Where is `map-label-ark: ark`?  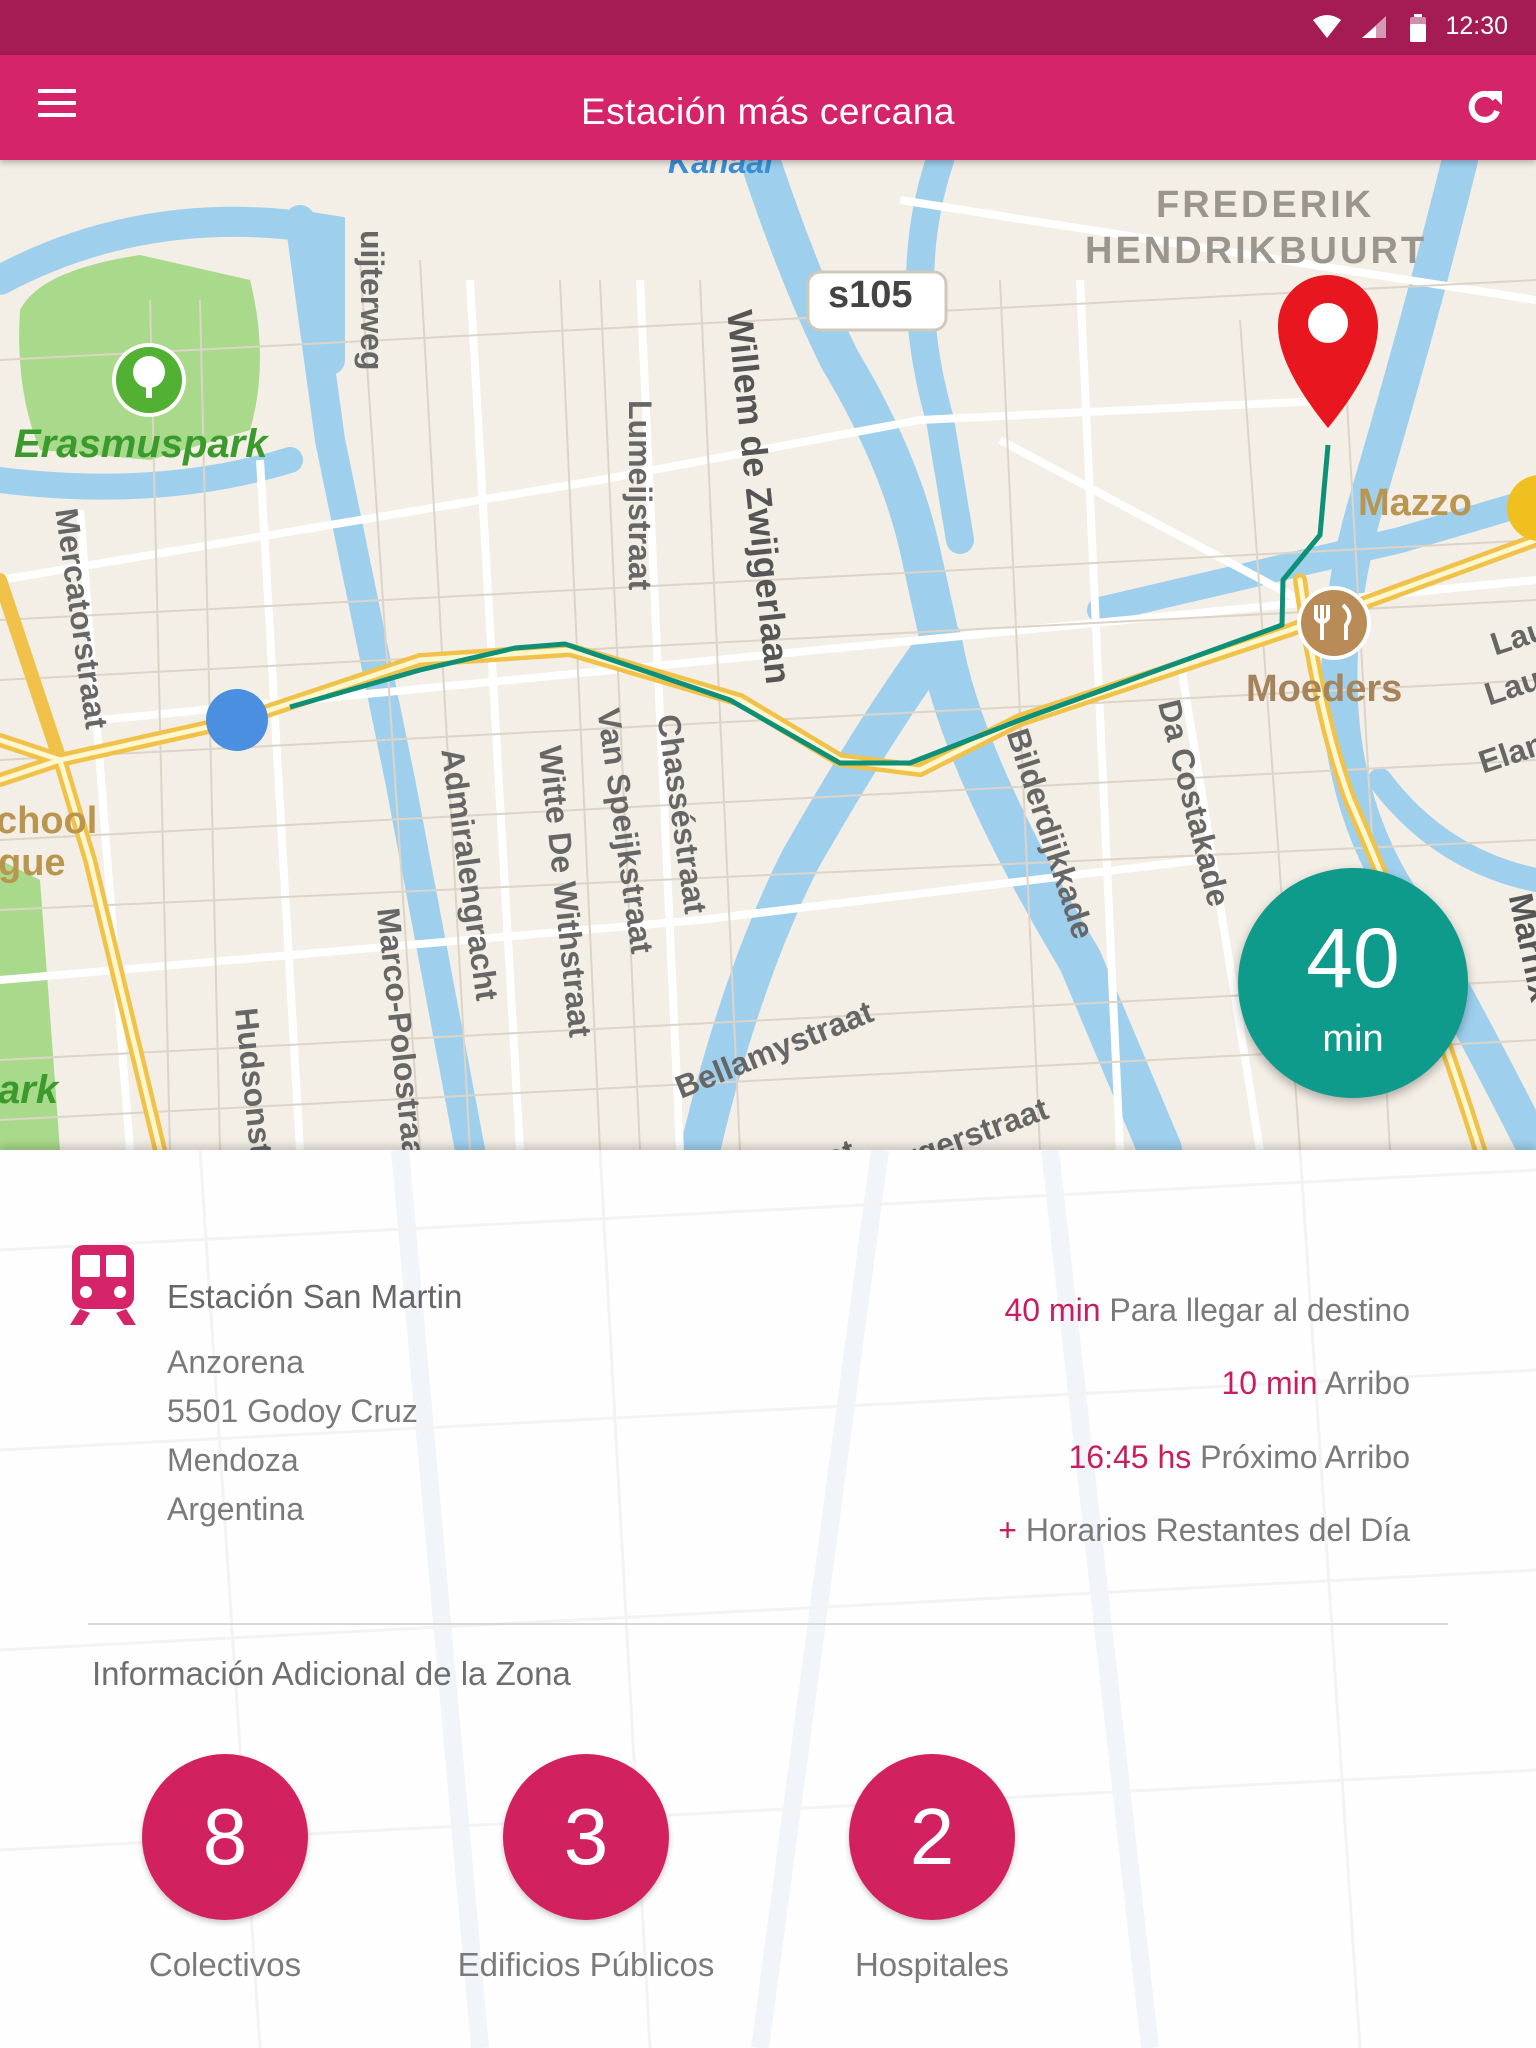
map-label-ark: ark is located at coordinates (29, 1090).